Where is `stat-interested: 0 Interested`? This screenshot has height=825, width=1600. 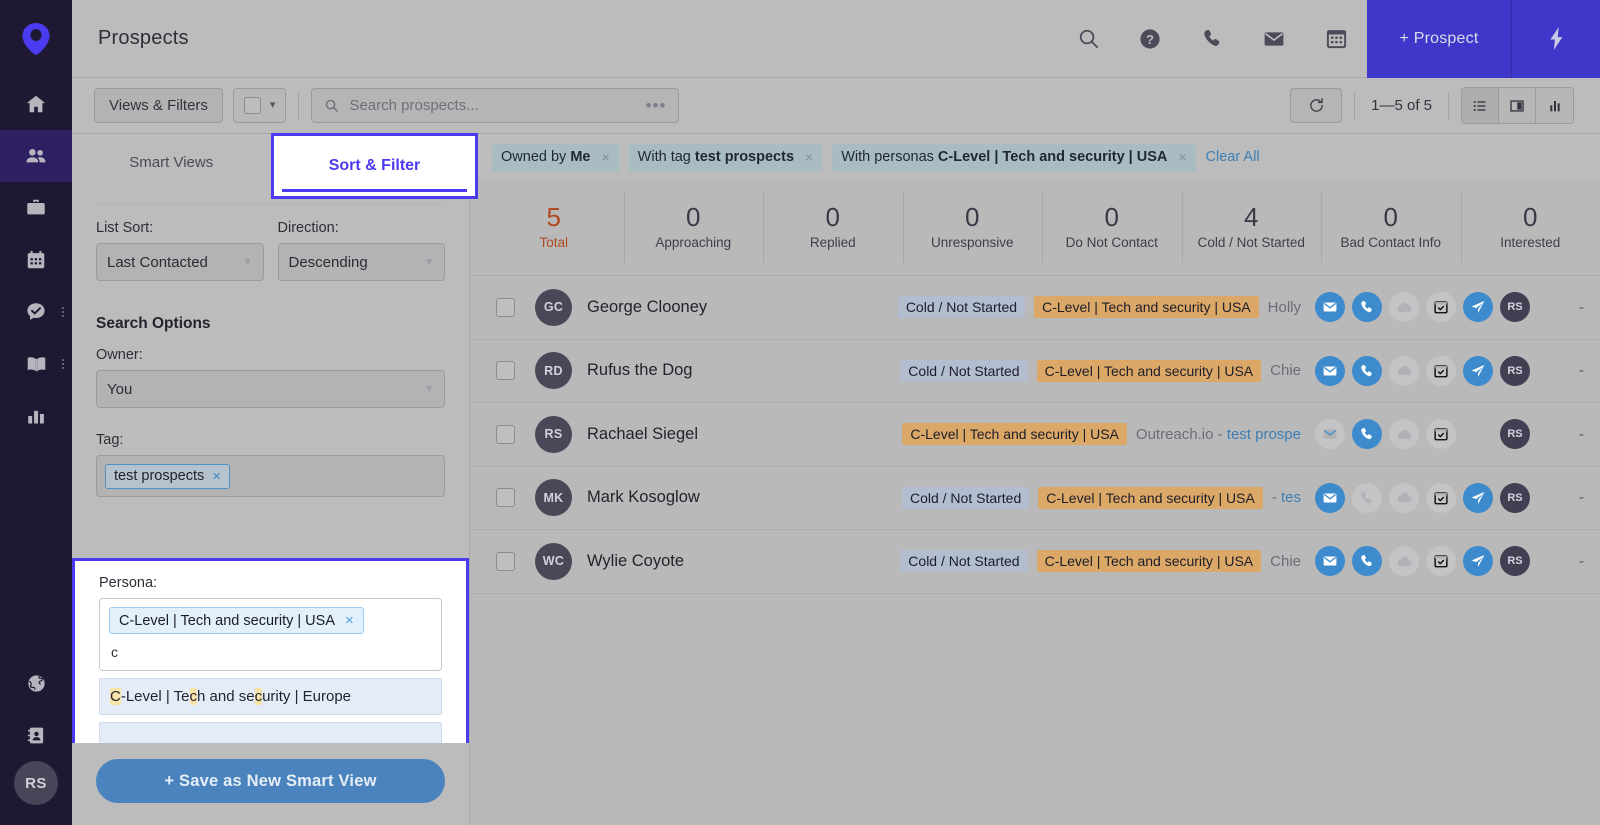
stat-interested: 0 Interested is located at coordinates (1530, 227).